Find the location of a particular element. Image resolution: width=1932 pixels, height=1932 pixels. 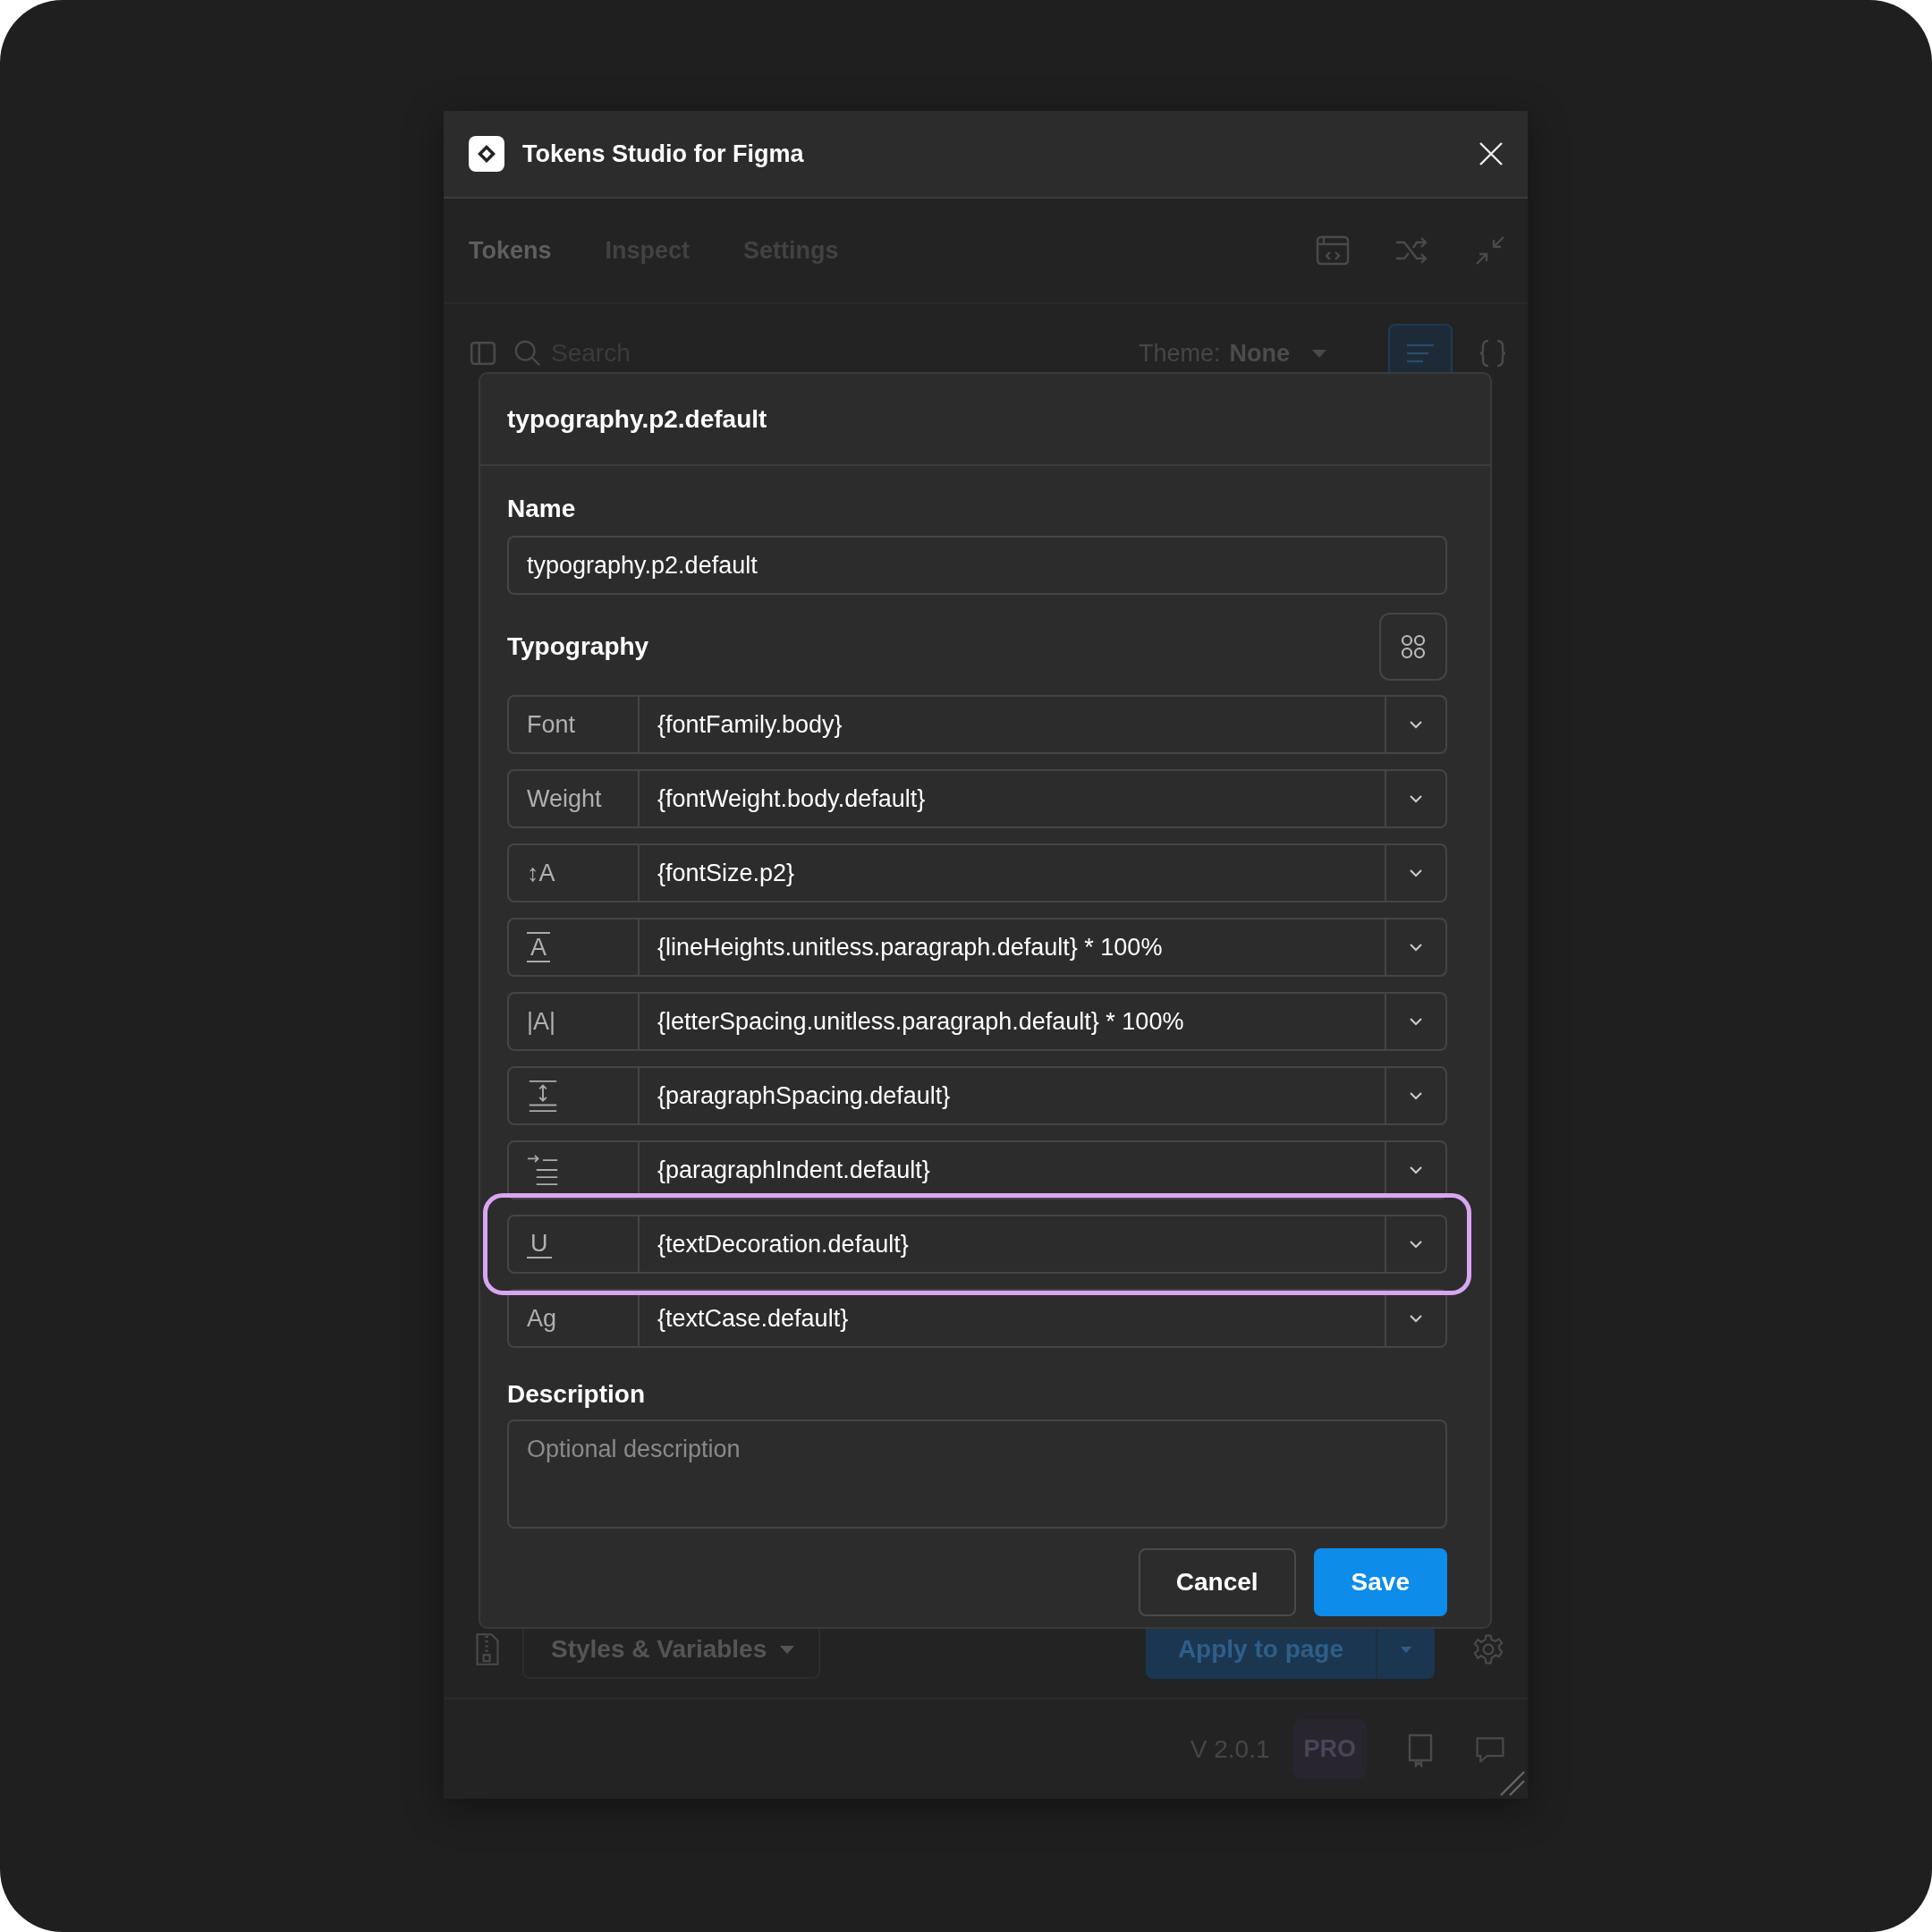

paragraph-spacing-icon is located at coordinates (543, 1096).